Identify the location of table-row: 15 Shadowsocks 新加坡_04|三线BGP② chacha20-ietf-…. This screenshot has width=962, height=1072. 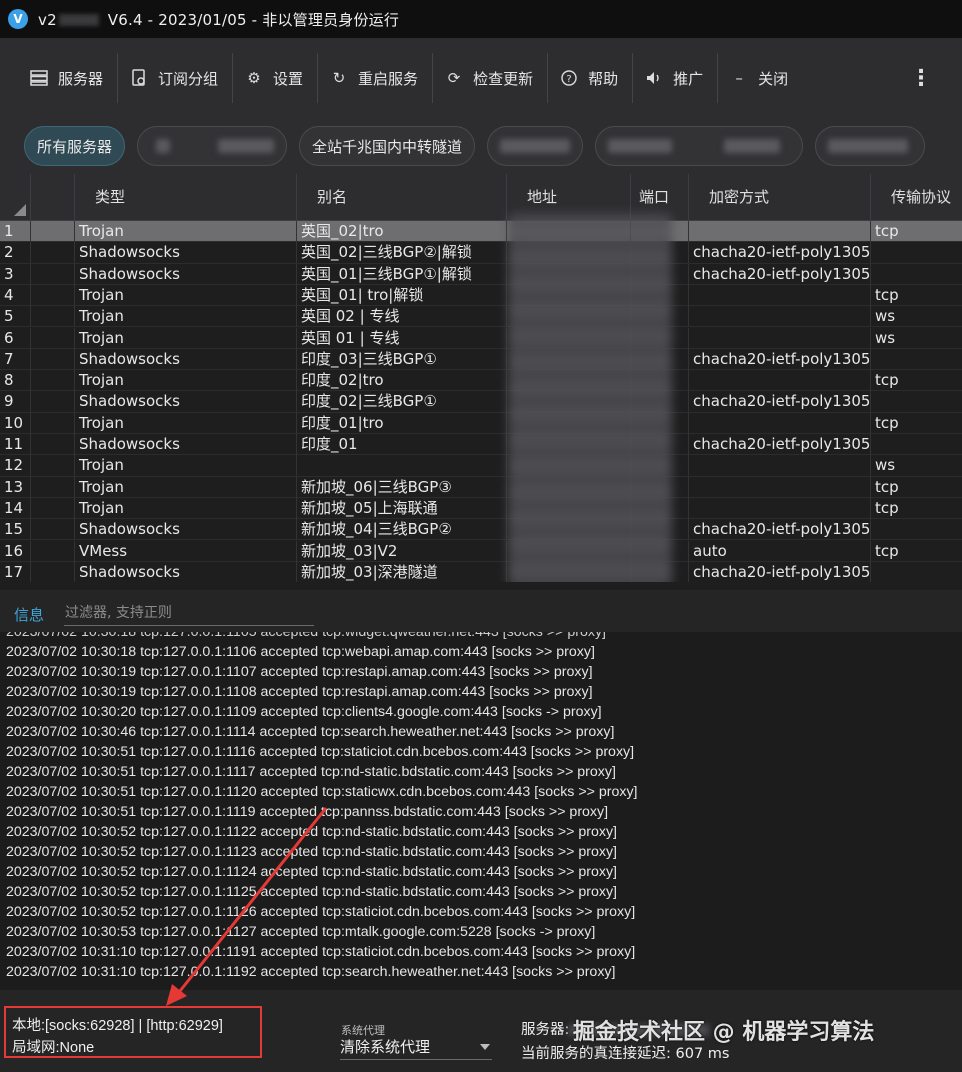
(481, 530).